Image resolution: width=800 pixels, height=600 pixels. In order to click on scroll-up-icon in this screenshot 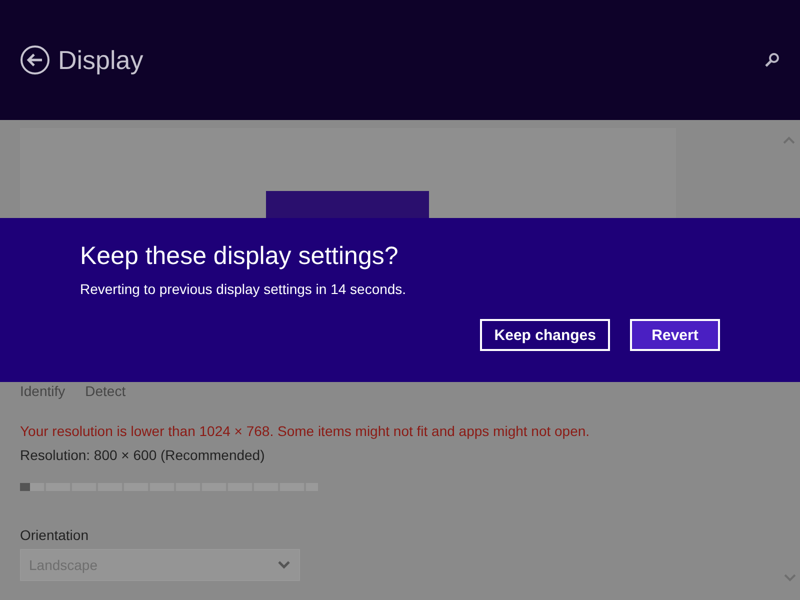, I will do `click(789, 140)`.